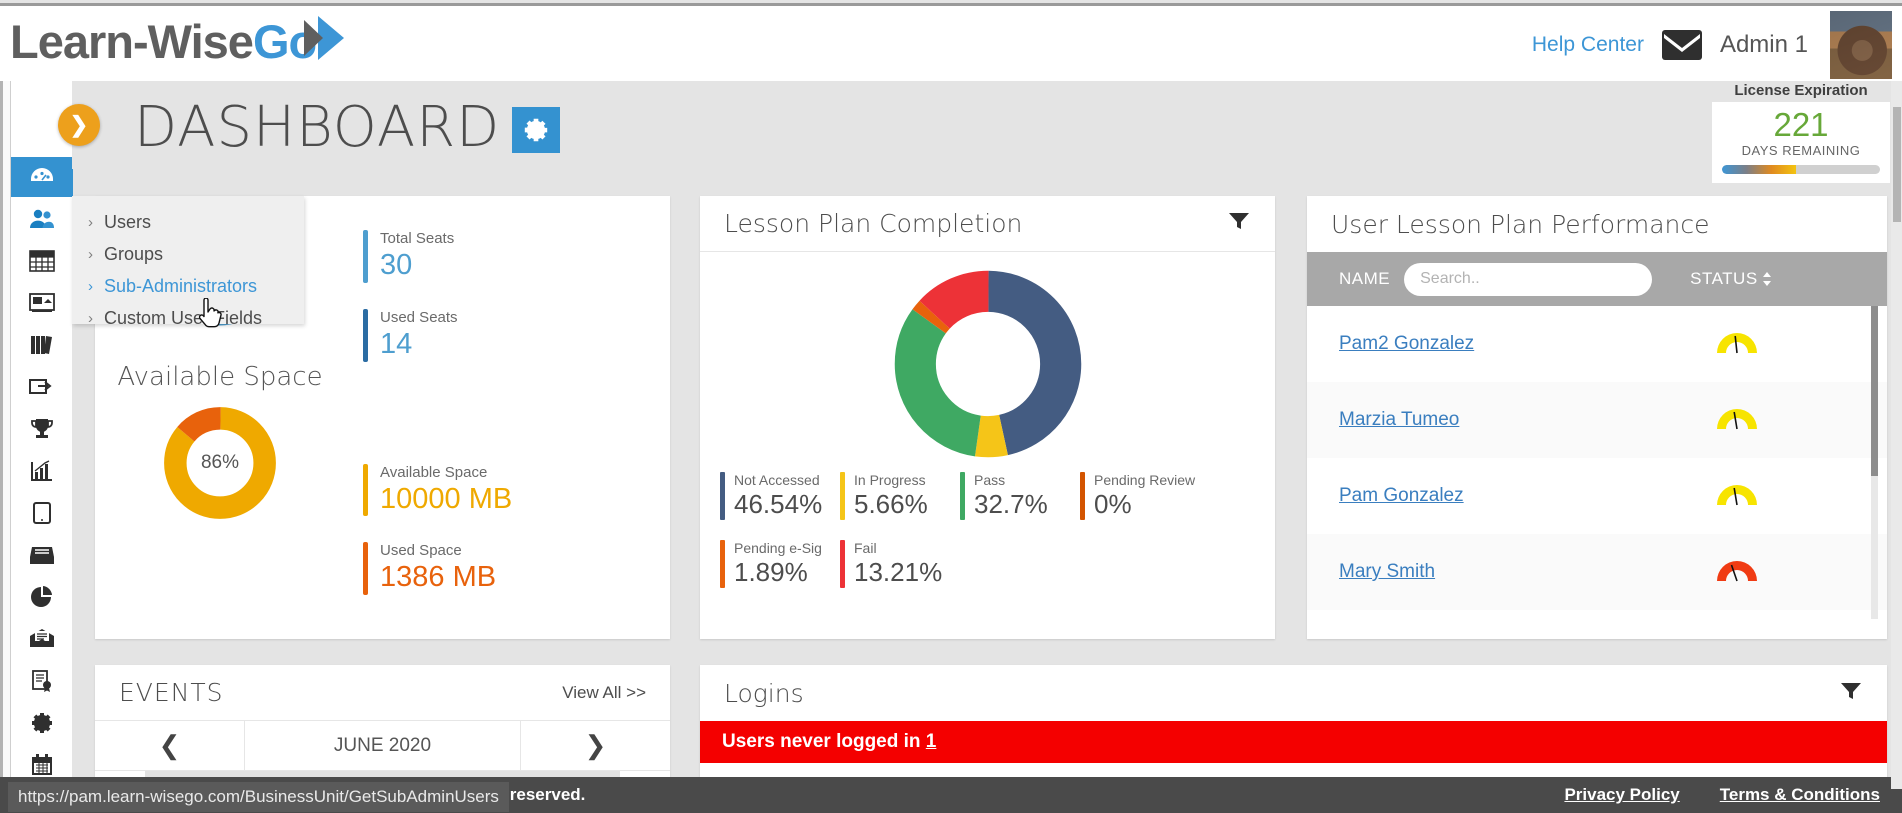 The width and height of the screenshot is (1902, 813). What do you see at coordinates (42, 597) in the screenshot?
I see `sidebar-item-analytics` at bounding box center [42, 597].